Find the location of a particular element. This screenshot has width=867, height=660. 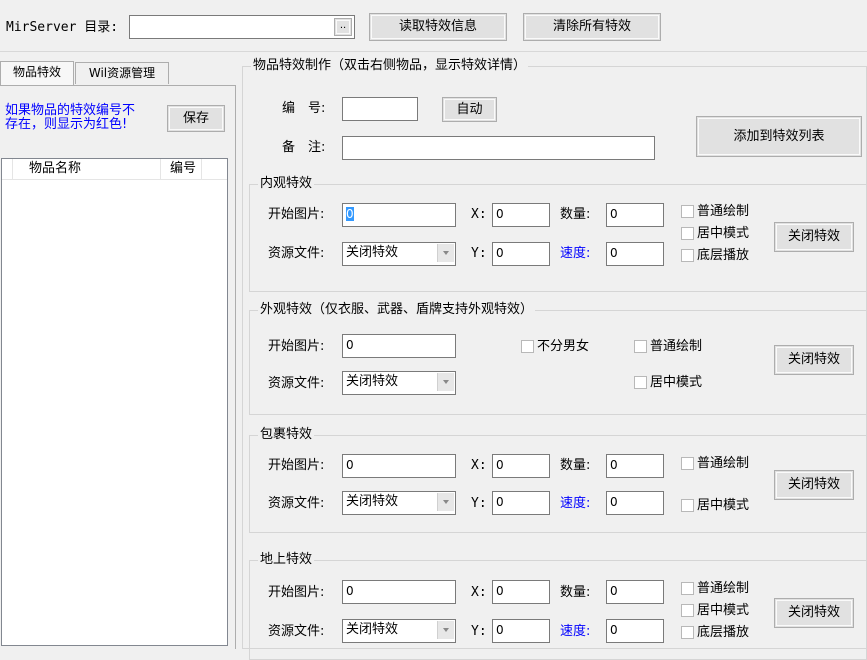

note-label: 备 注: is located at coordinates (304, 147).